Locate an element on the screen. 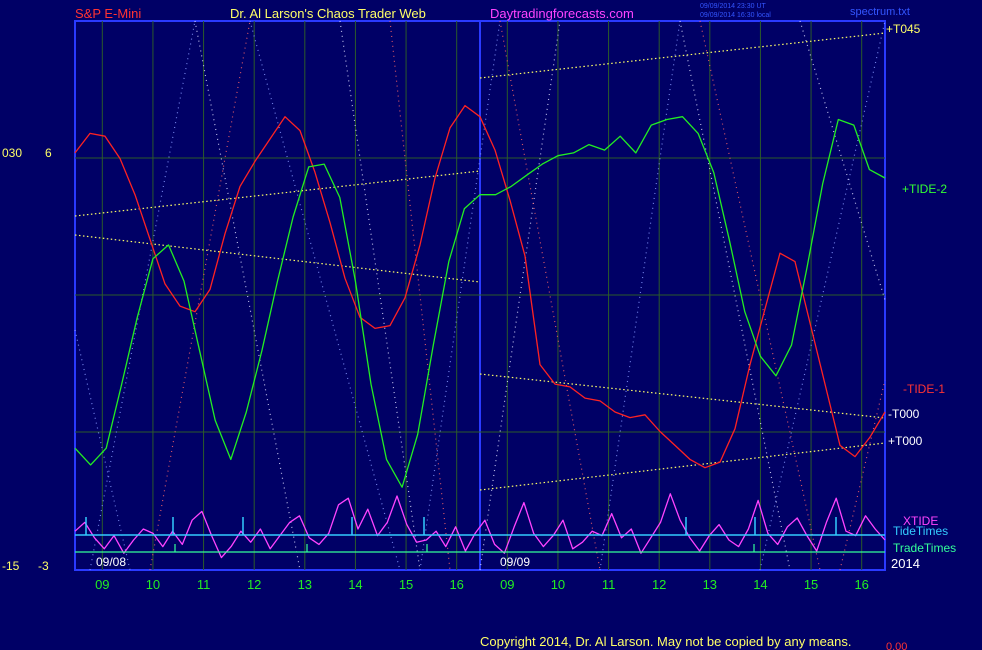 The image size is (982, 650). label-tide1: -TIDE-1 is located at coordinates (924, 389).